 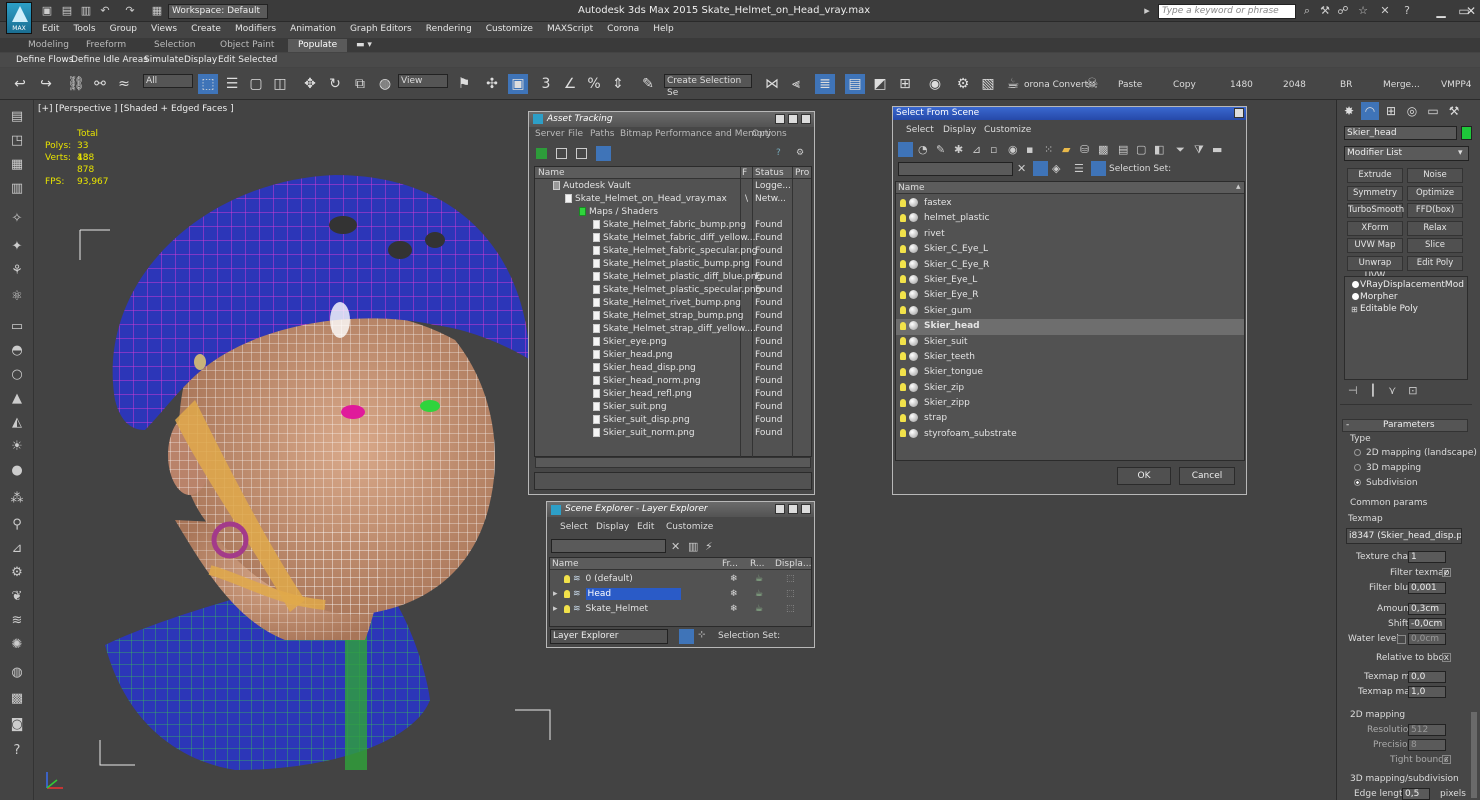 I want to click on redo-icon: ↷, so click(x=130, y=11).